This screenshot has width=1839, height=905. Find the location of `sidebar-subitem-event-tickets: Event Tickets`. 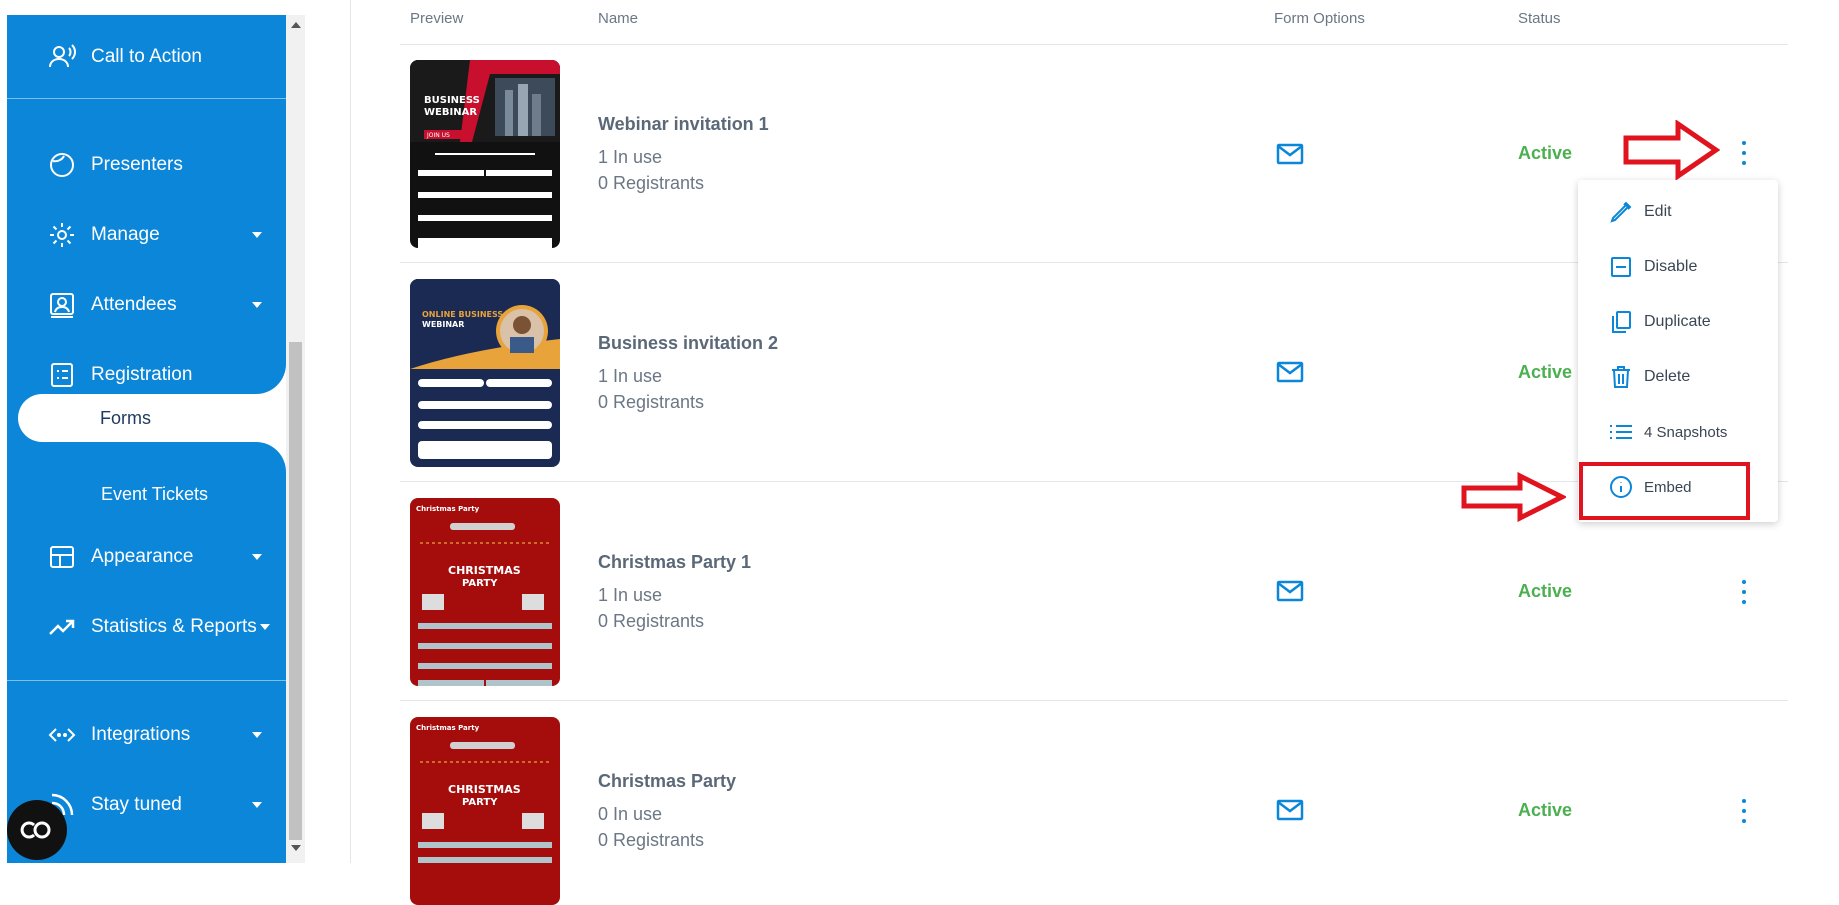

sidebar-subitem-event-tickets: Event Tickets is located at coordinates (154, 494).